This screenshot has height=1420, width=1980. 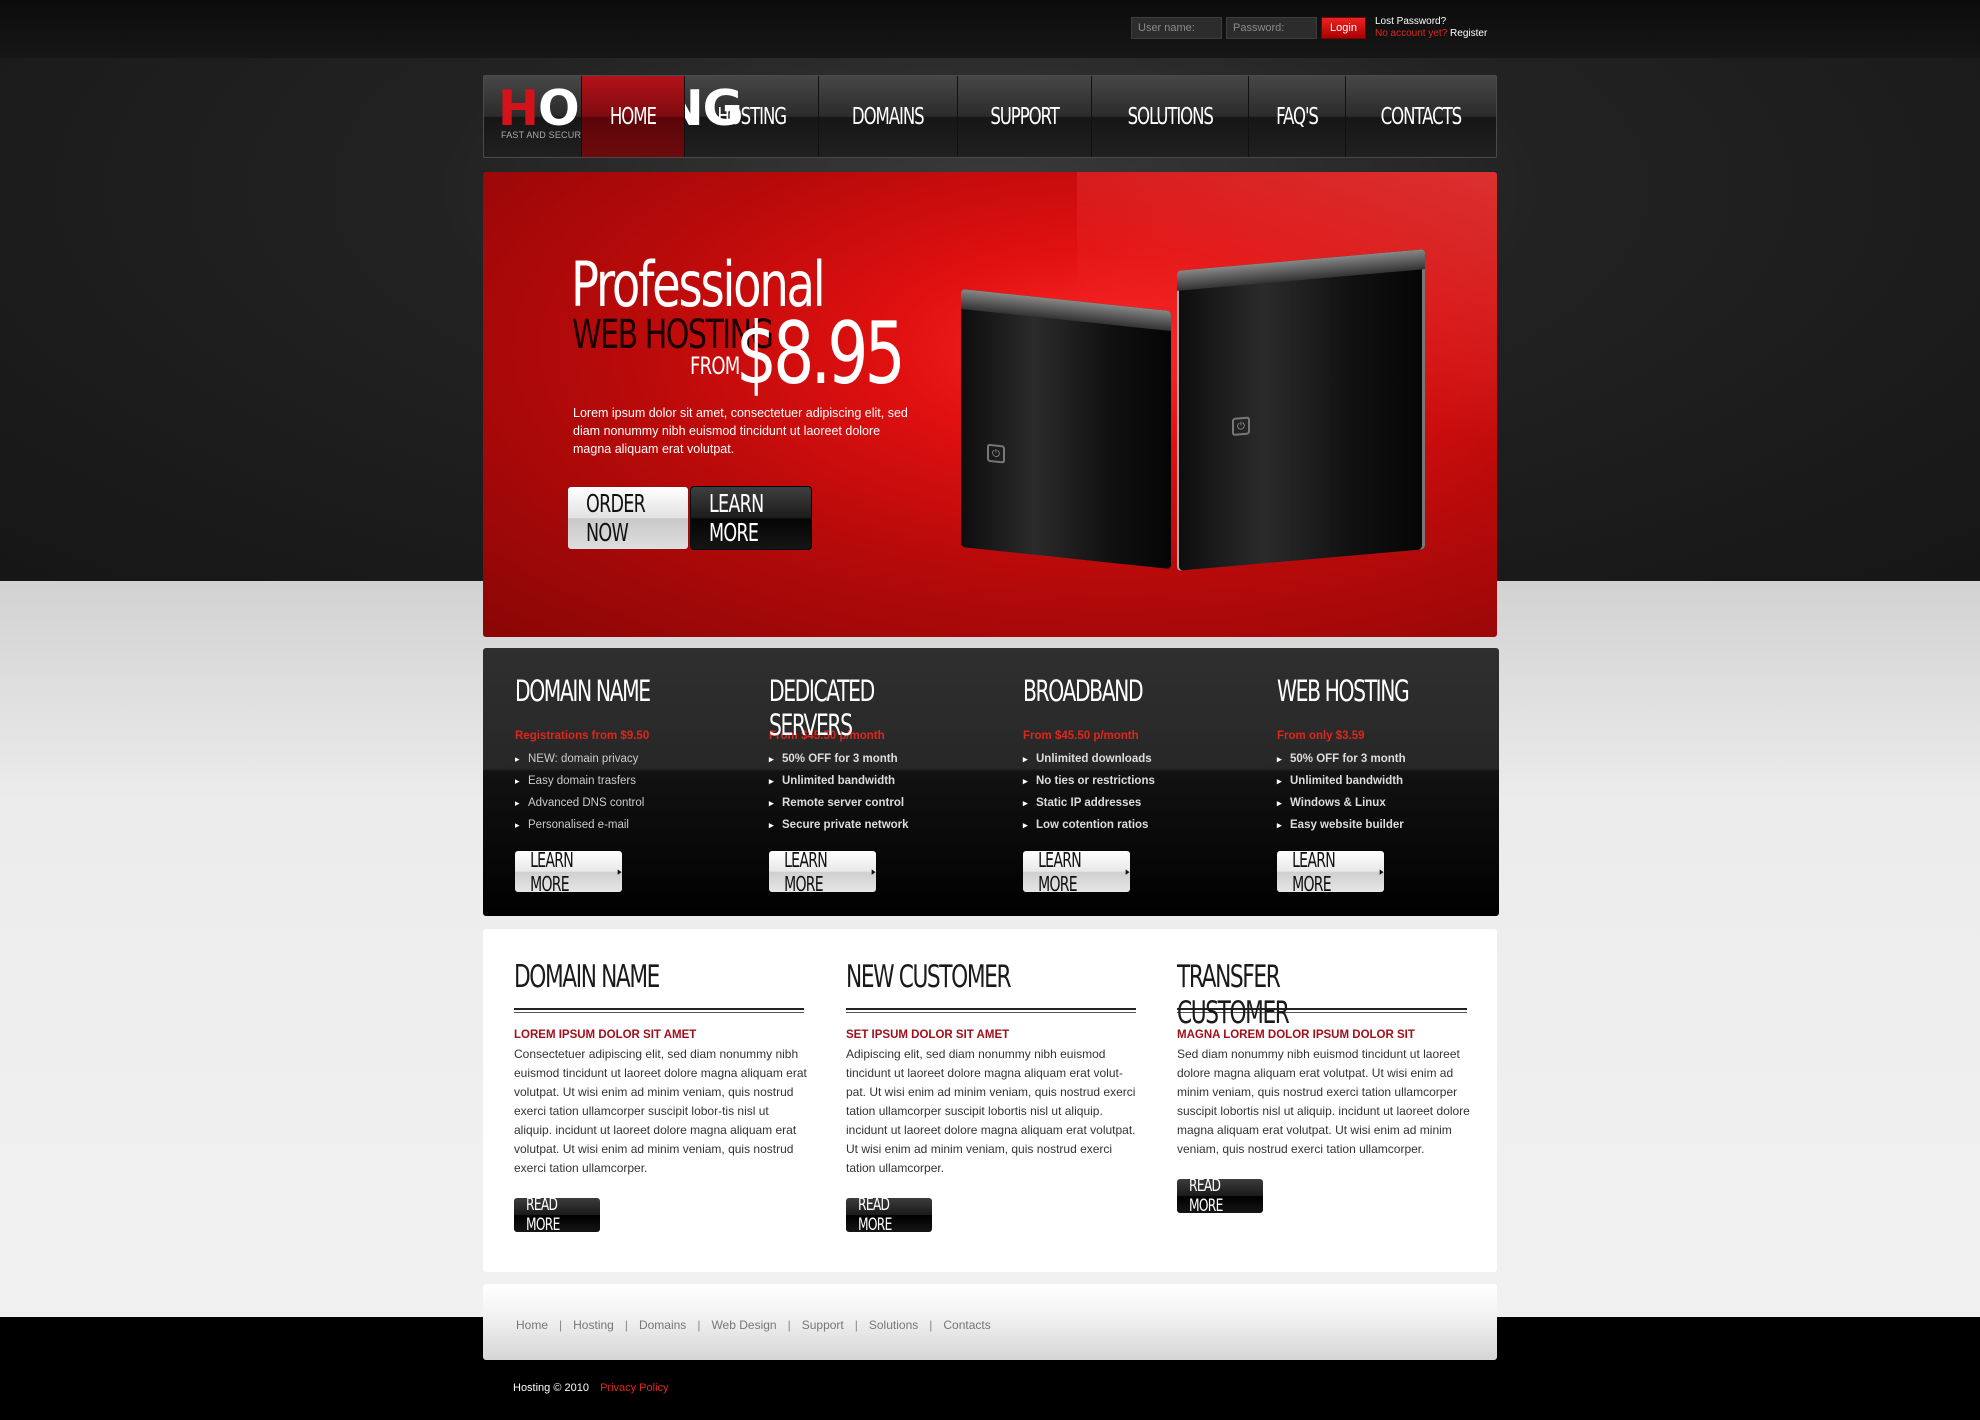 What do you see at coordinates (635, 803) in the screenshot?
I see `list-item: Advanced DNS control` at bounding box center [635, 803].